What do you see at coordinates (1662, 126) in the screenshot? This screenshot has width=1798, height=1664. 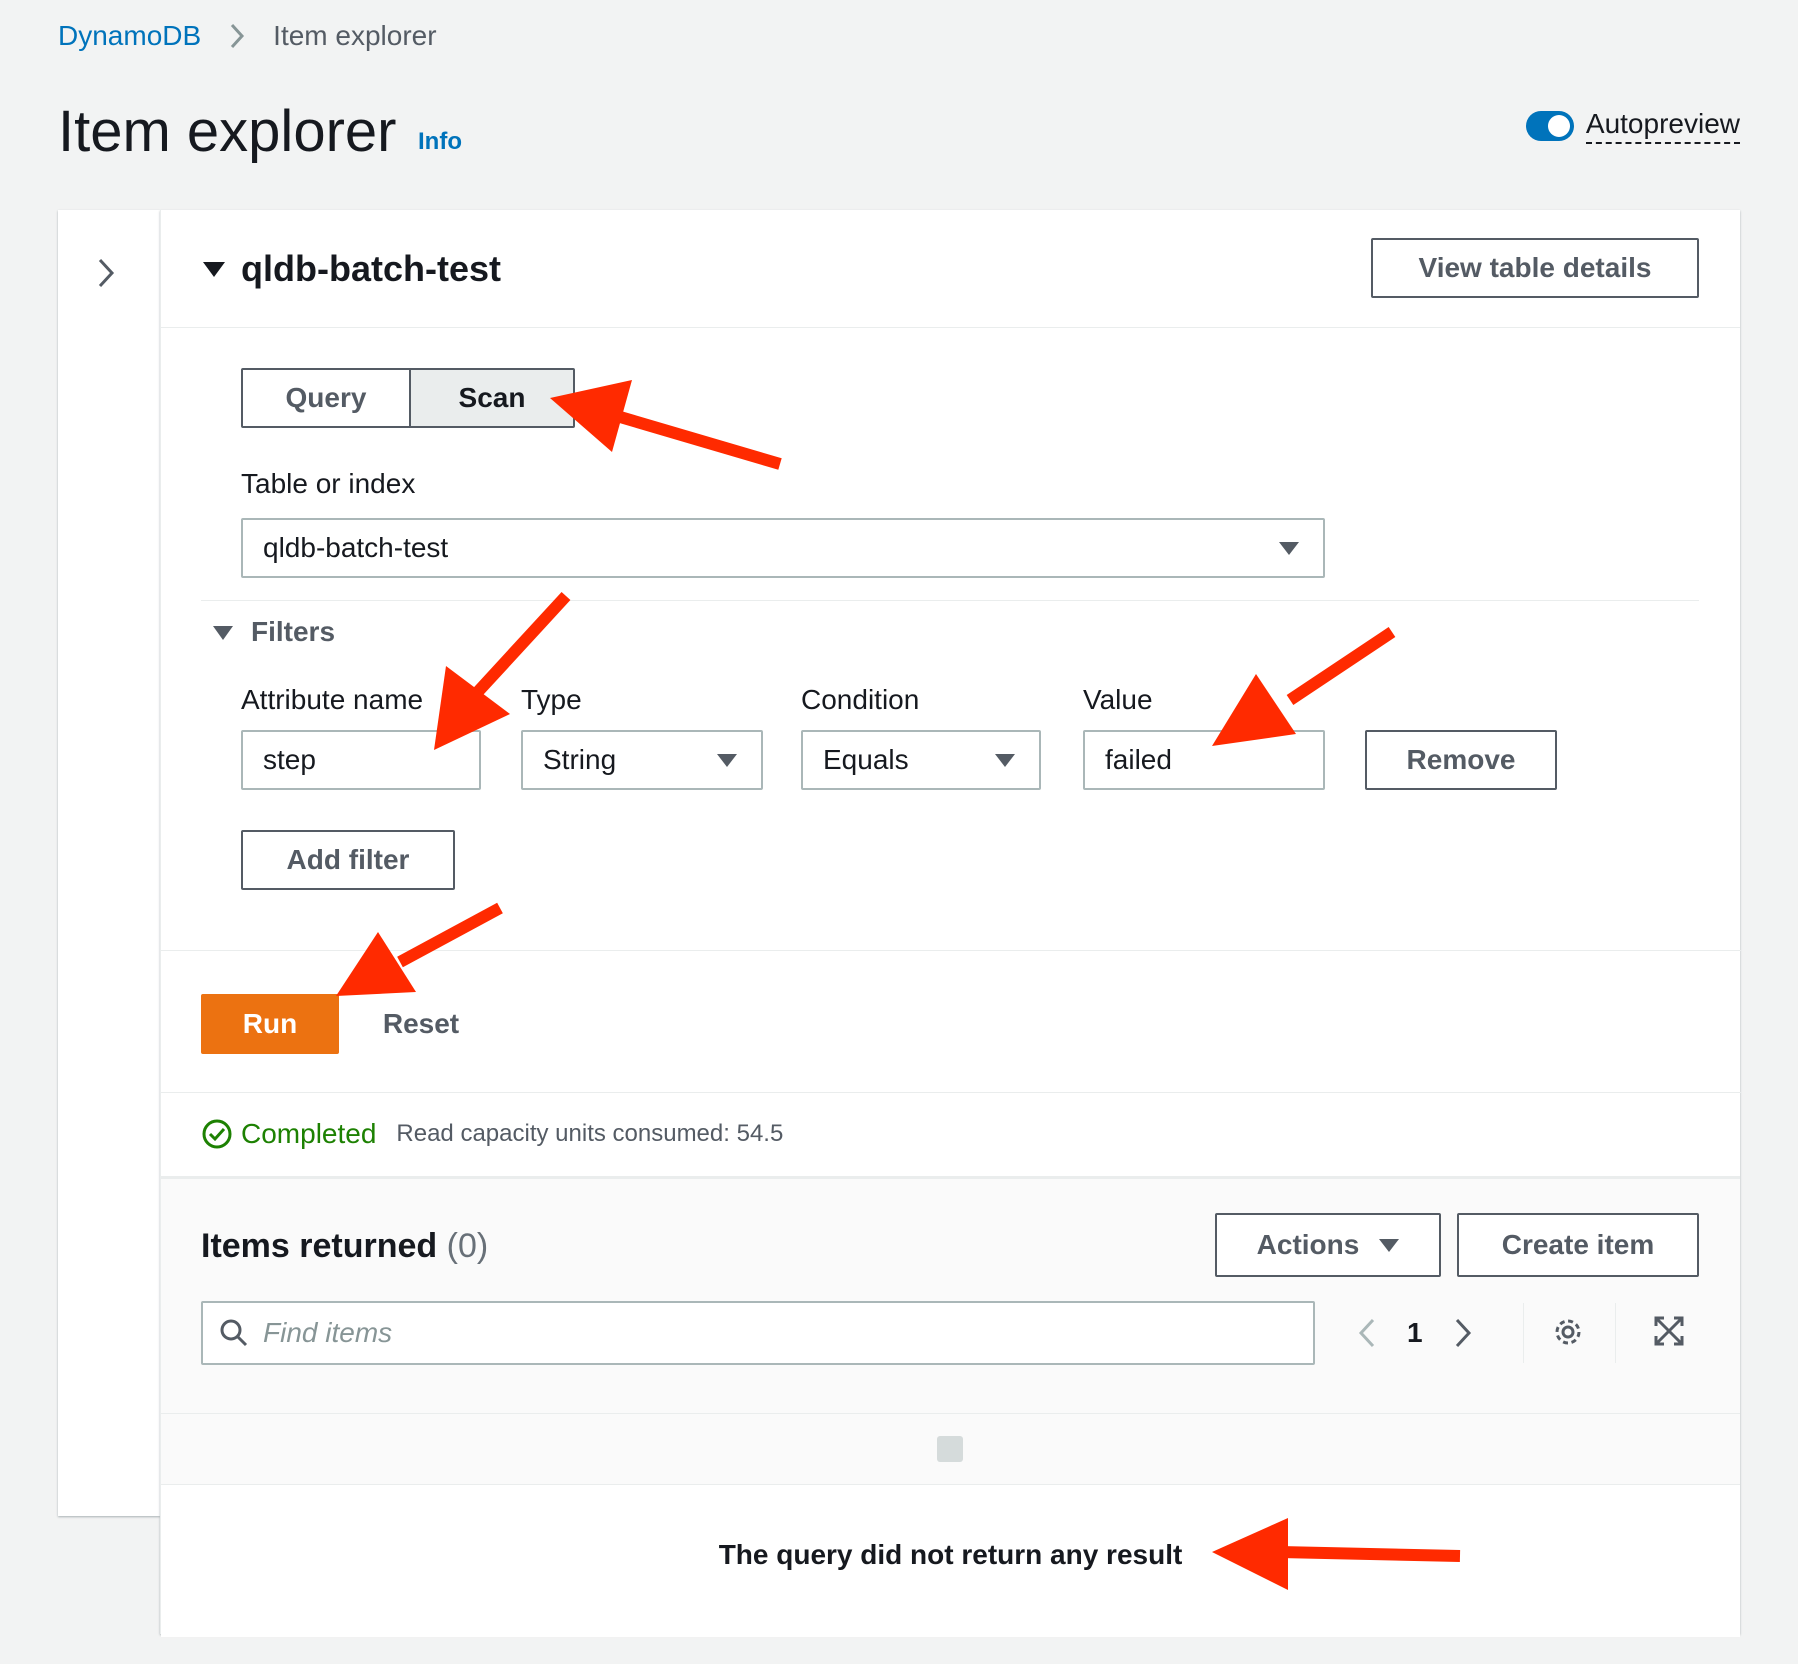 I see `autopreview-label: Autopreview` at bounding box center [1662, 126].